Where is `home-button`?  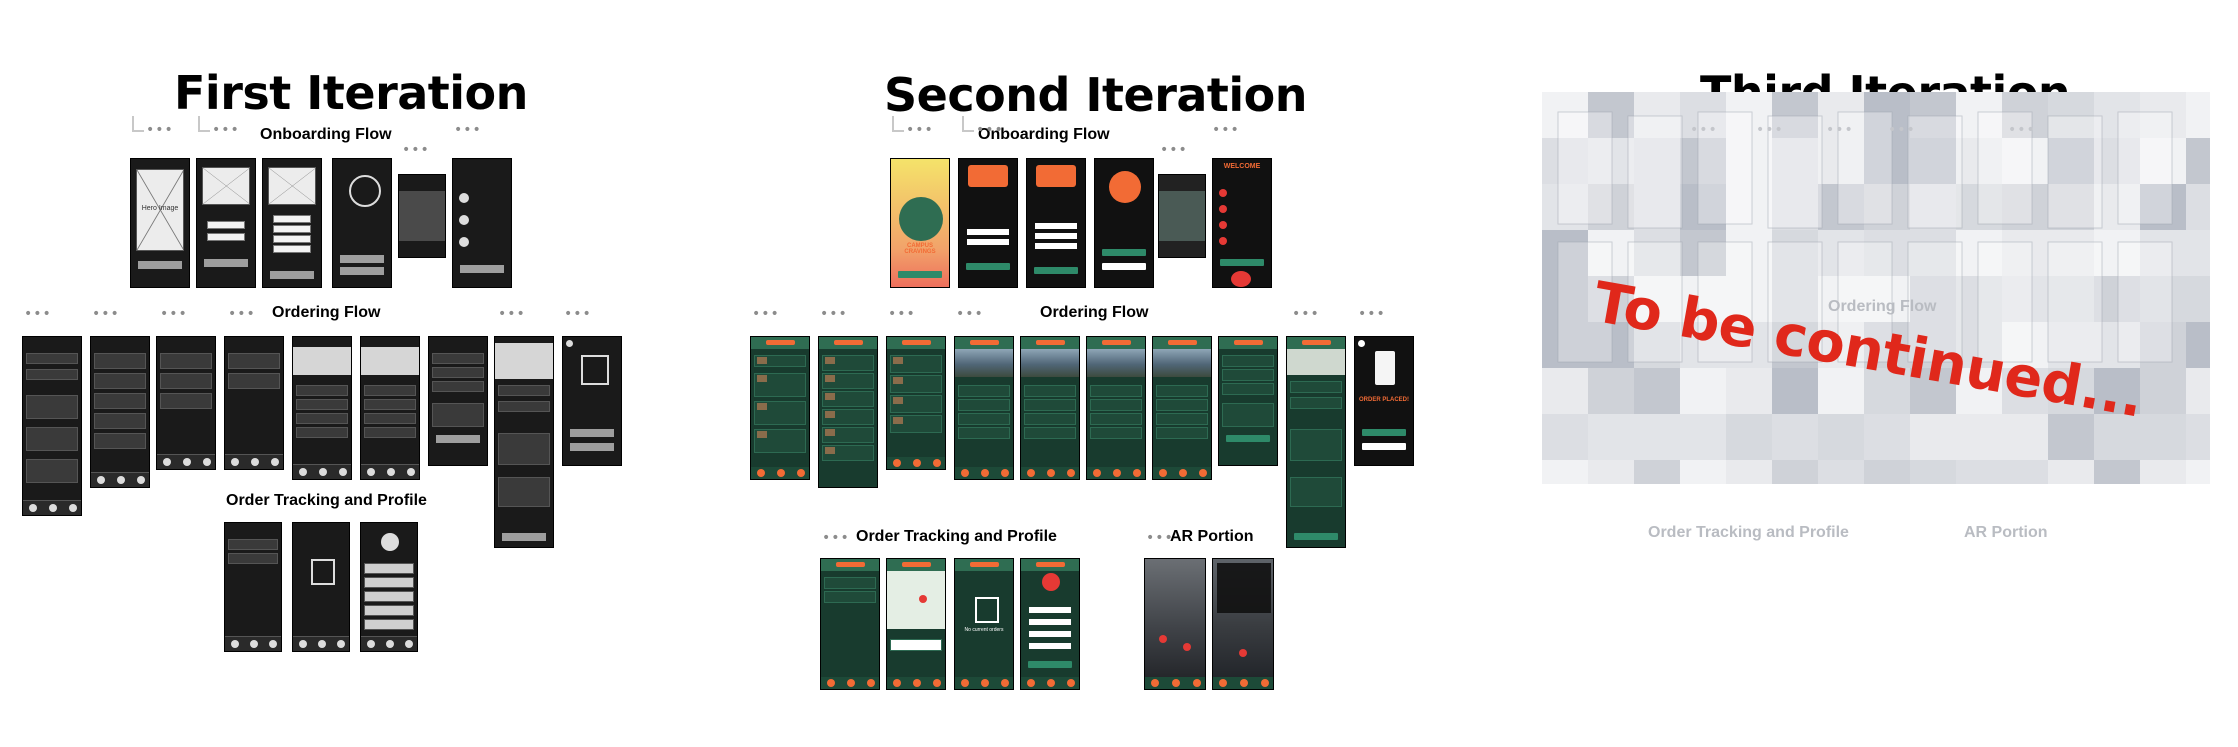 home-button is located at coordinates (592, 447).